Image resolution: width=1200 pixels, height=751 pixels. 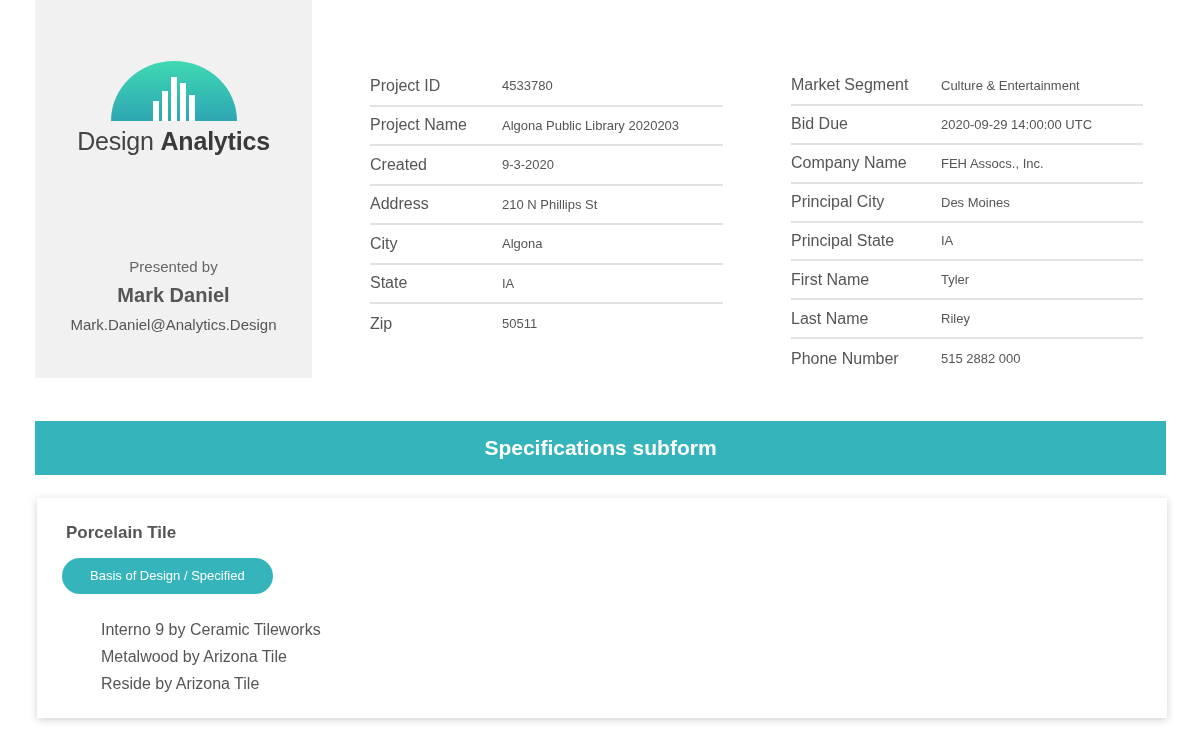 I want to click on field-value: Des Moines, so click(x=975, y=202).